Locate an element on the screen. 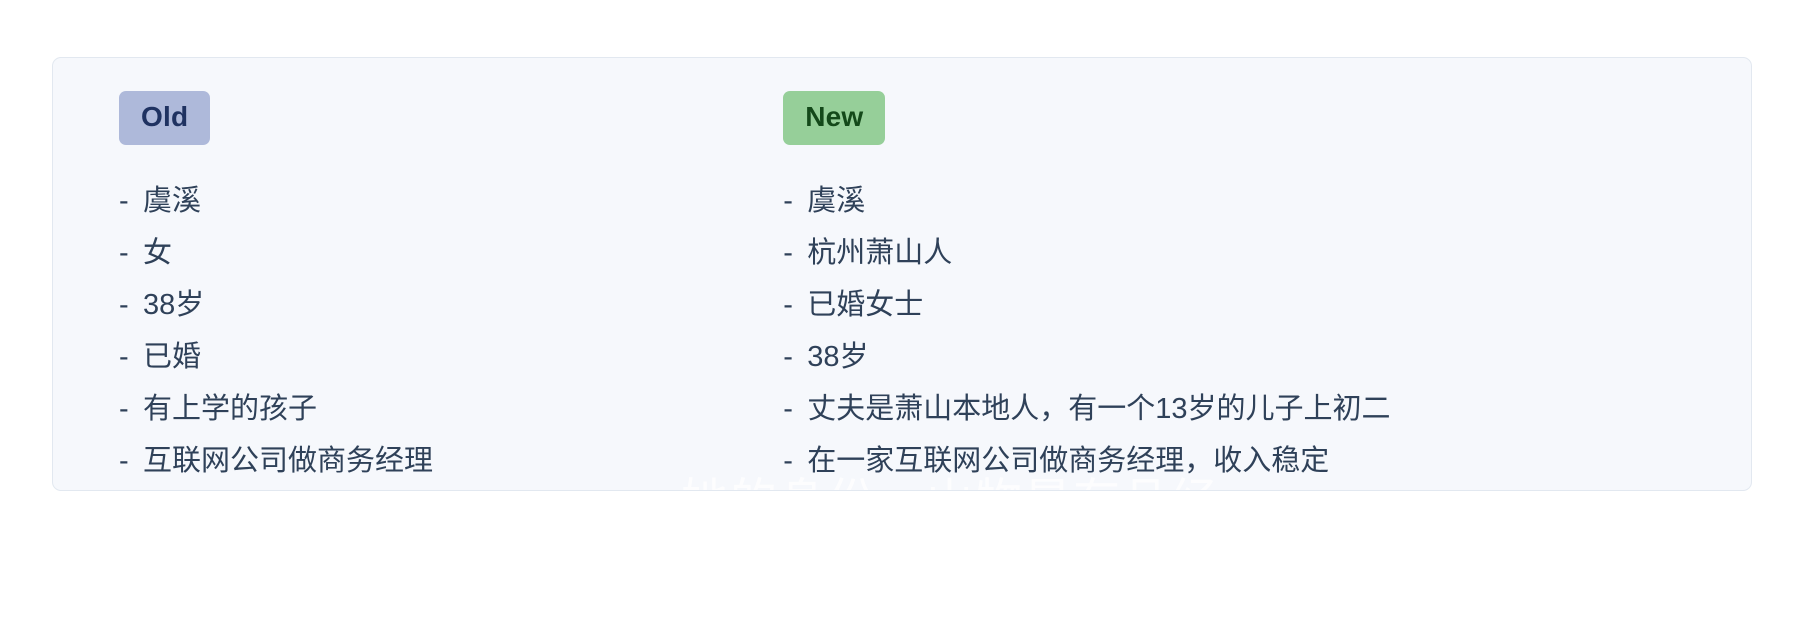 This screenshot has height=624, width=1800. list-item: - 在一家互联网公司做商务经理，收入稳定 is located at coordinates (1267, 461).